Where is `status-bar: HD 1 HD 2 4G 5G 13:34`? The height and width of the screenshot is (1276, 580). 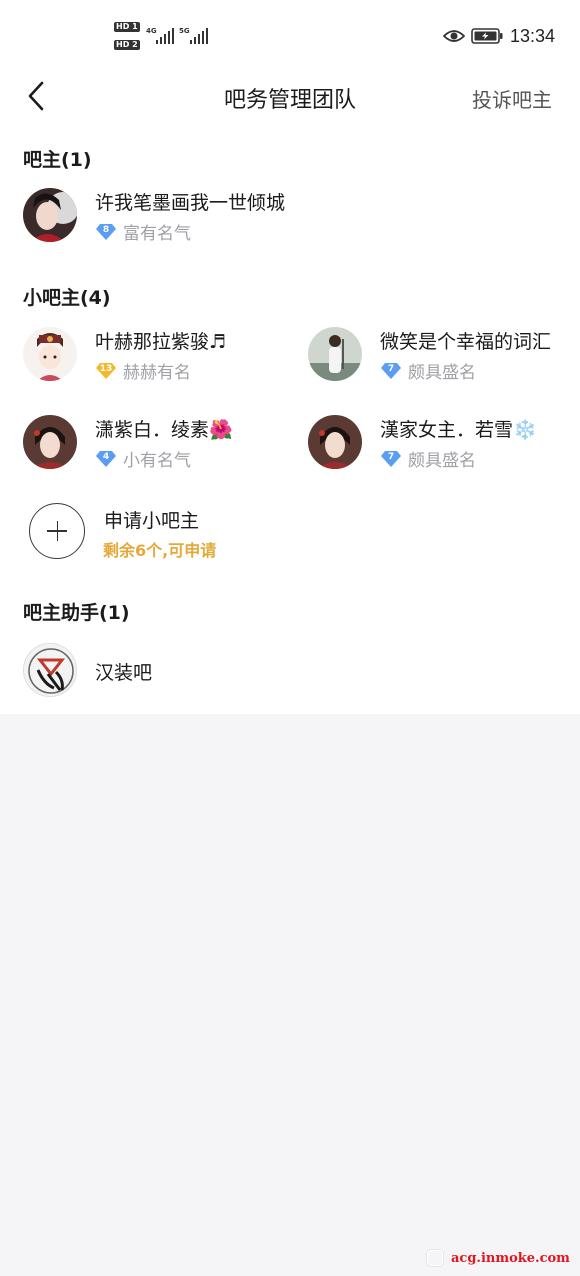 status-bar: HD 1 HD 2 4G 5G 13:34 is located at coordinates (290, 35).